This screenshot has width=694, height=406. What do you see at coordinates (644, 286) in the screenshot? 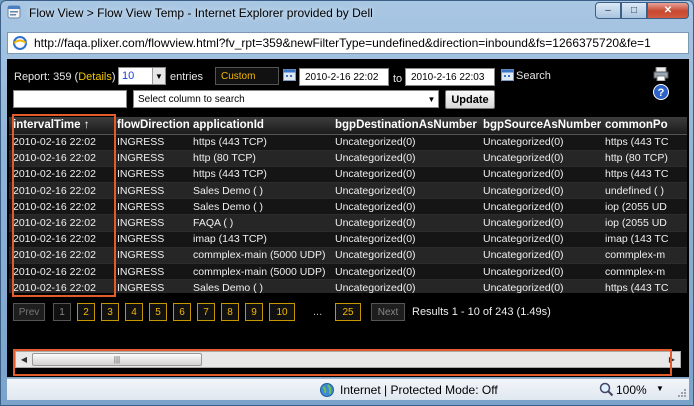
I see `cell-commonport: https (443 TC` at bounding box center [644, 286].